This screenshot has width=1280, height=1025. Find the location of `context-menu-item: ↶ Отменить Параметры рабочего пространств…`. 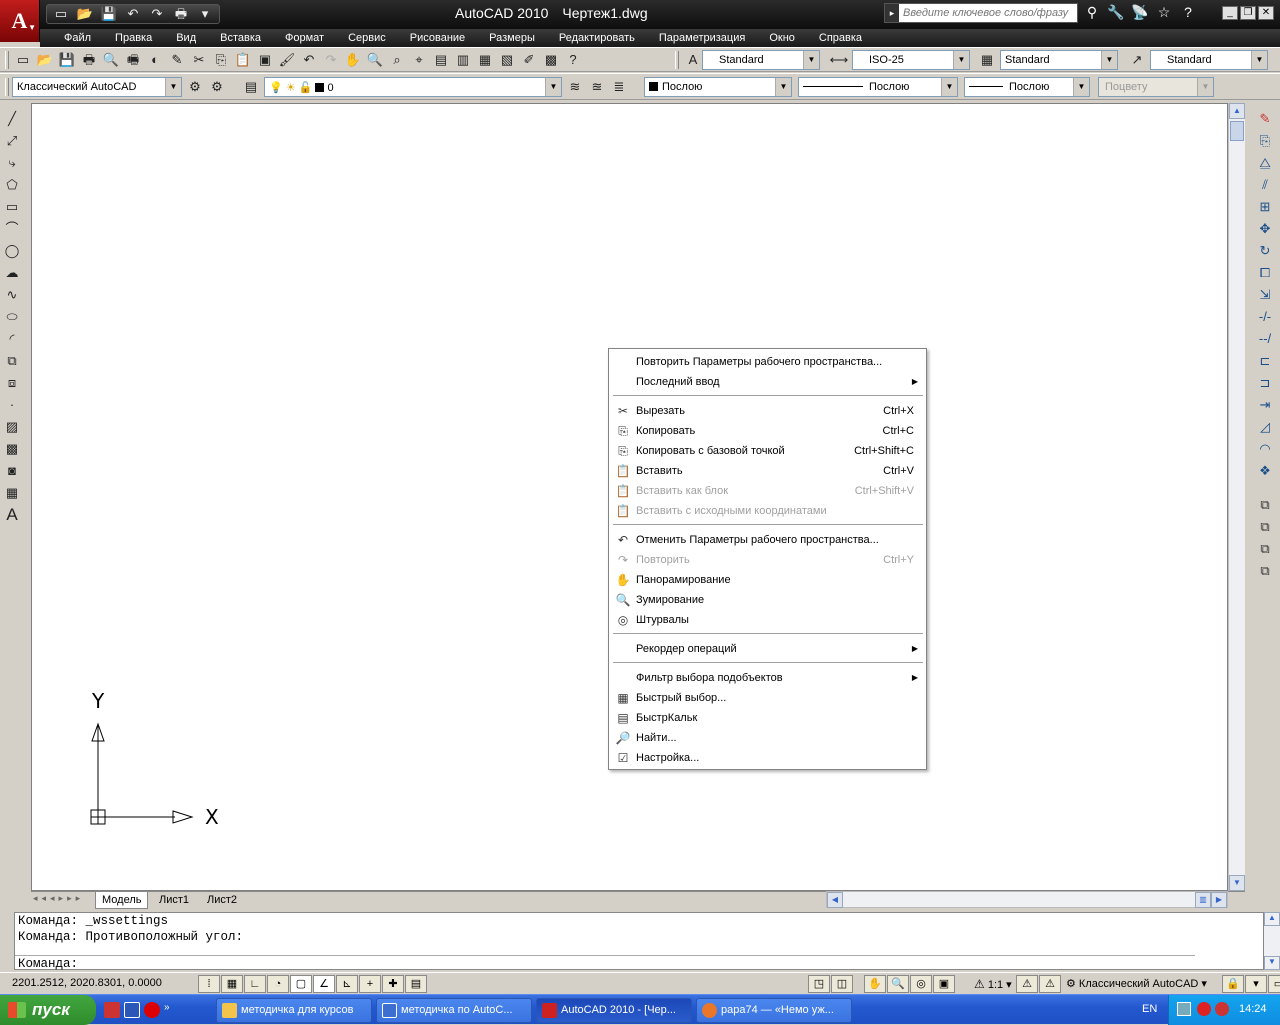

context-menu-item: ↶ Отменить Параметры рабочего пространств… is located at coordinates (767, 540).